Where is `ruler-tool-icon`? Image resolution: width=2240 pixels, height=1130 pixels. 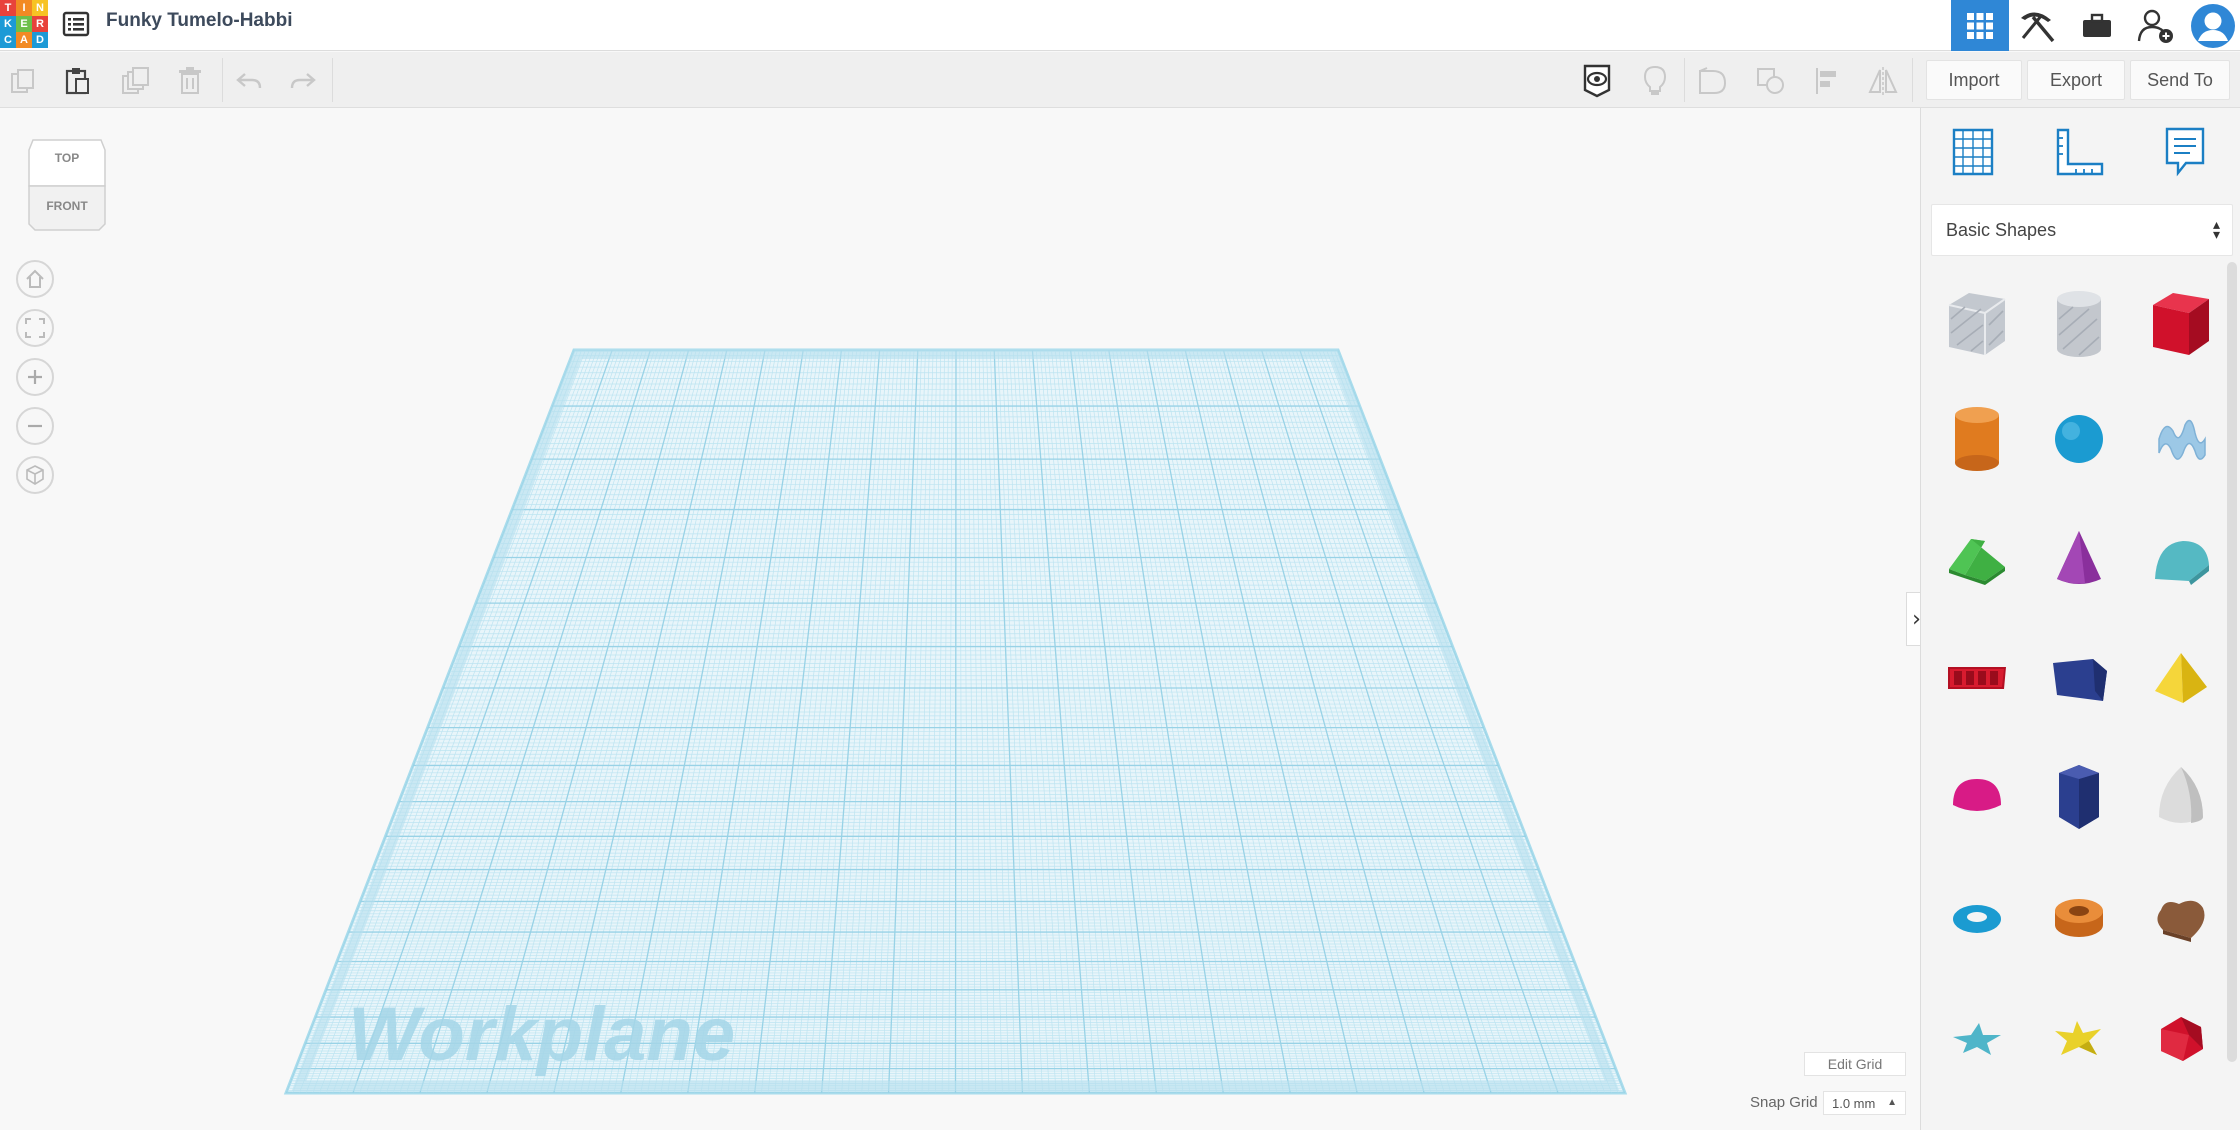 ruler-tool-icon is located at coordinates (2080, 152).